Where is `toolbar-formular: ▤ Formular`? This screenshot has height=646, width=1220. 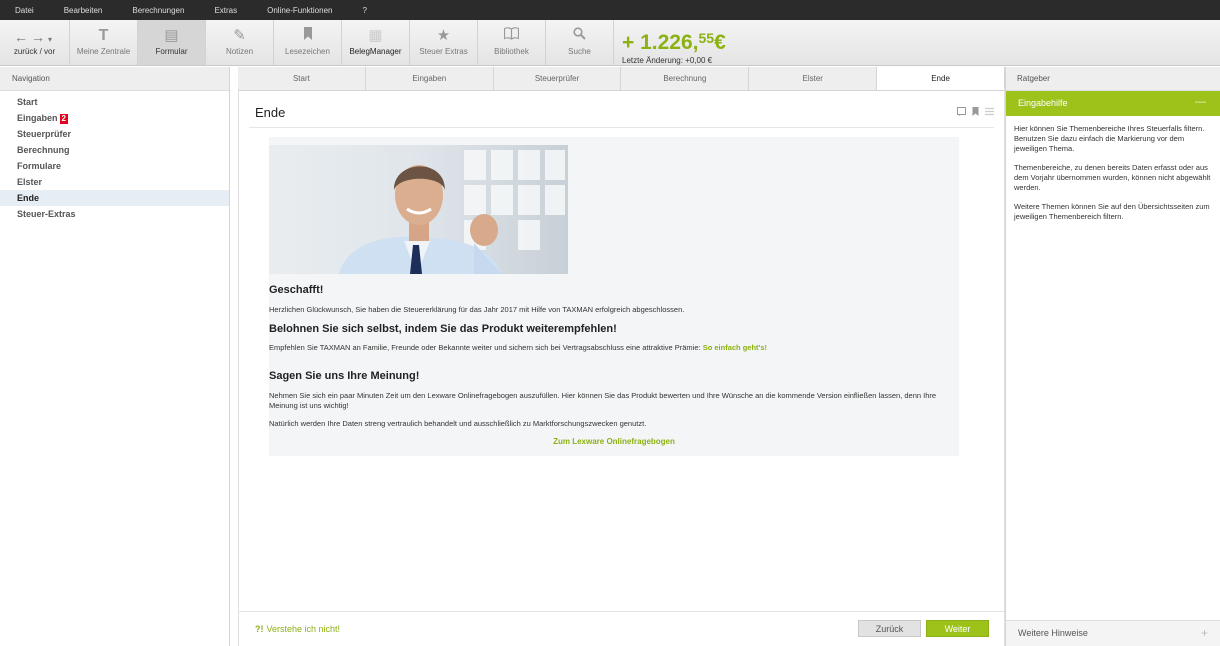
toolbar-formular: ▤ Formular is located at coordinates (172, 42).